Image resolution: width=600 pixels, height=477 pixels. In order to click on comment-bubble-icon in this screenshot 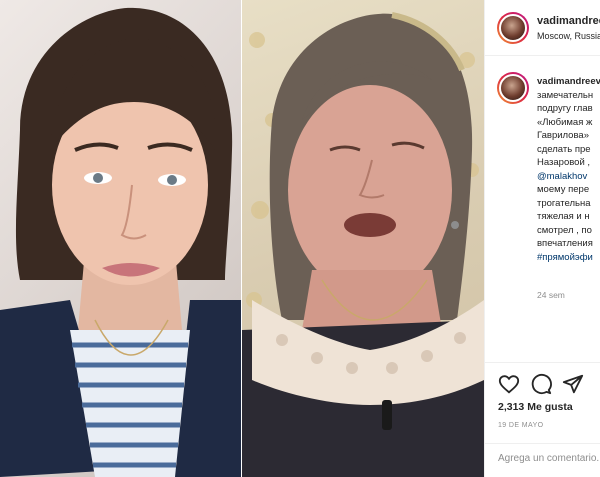, I will do `click(541, 384)`.